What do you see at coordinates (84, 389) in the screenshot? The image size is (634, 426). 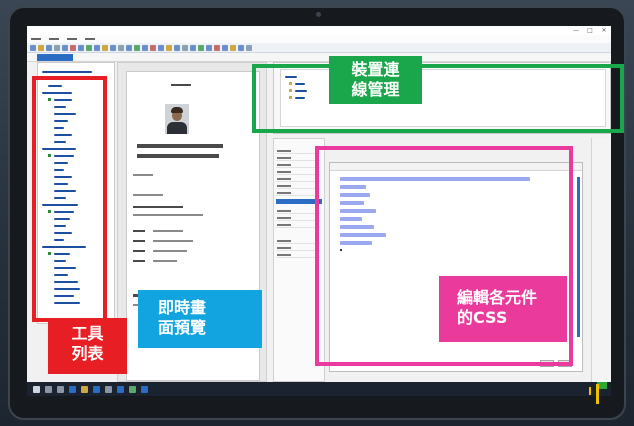 I see `explorer-icon` at bounding box center [84, 389].